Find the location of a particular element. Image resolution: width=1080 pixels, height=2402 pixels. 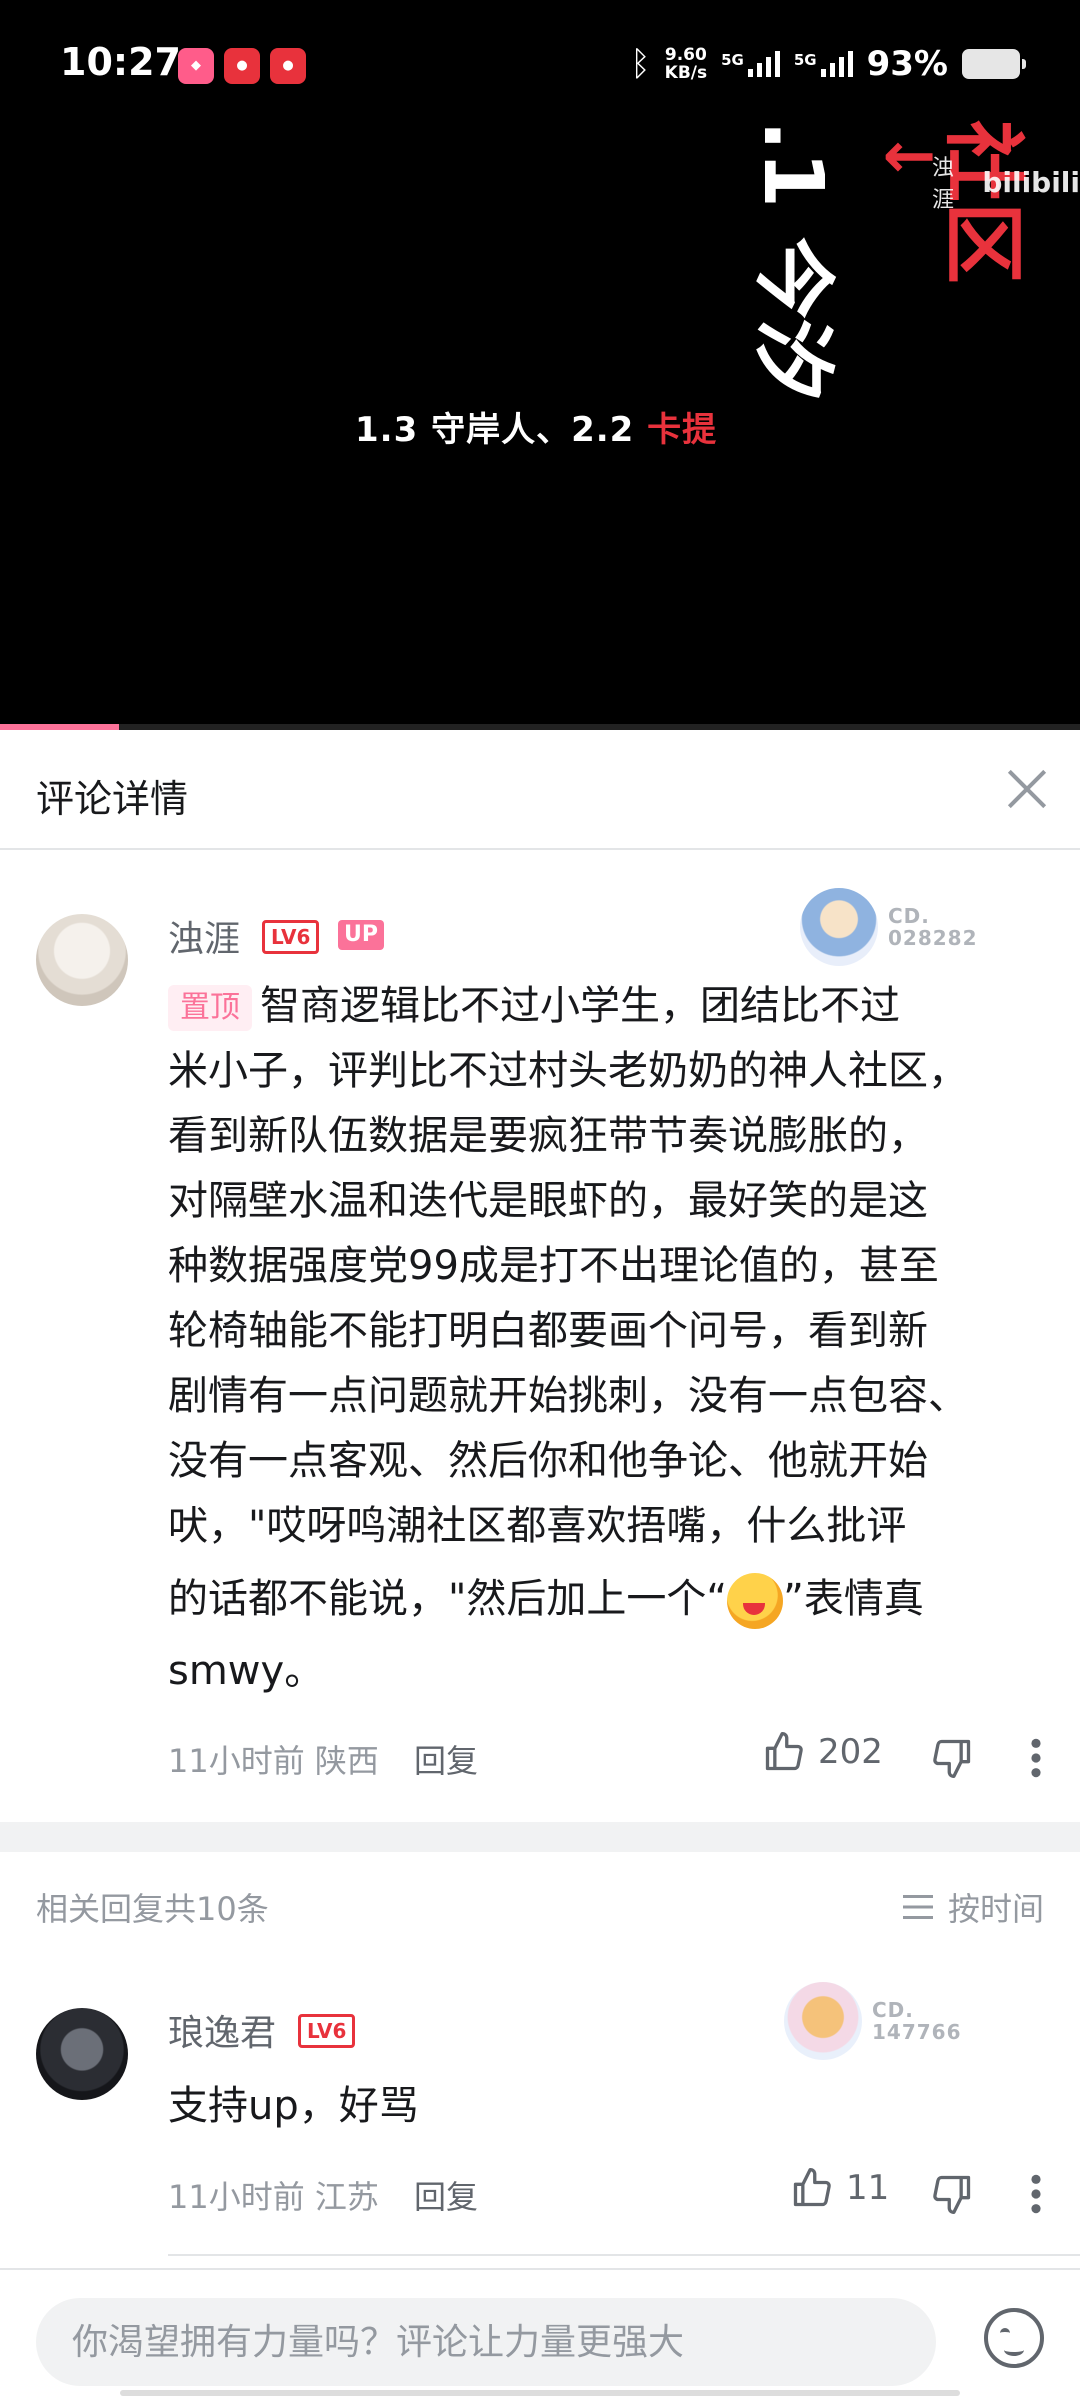

fan-badge: CD. 147766 is located at coordinates (873, 2021).